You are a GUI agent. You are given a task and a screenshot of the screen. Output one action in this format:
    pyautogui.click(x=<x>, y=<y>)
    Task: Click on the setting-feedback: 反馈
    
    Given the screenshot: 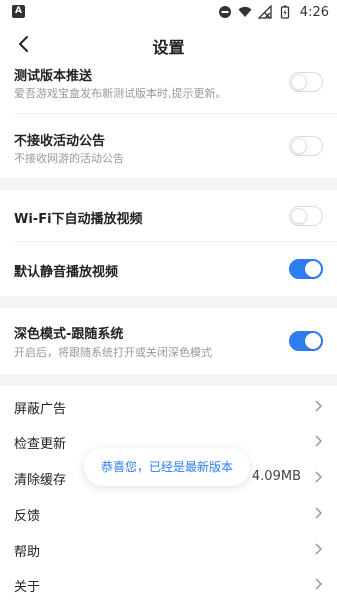 What is the action you would take?
    pyautogui.click(x=168, y=512)
    